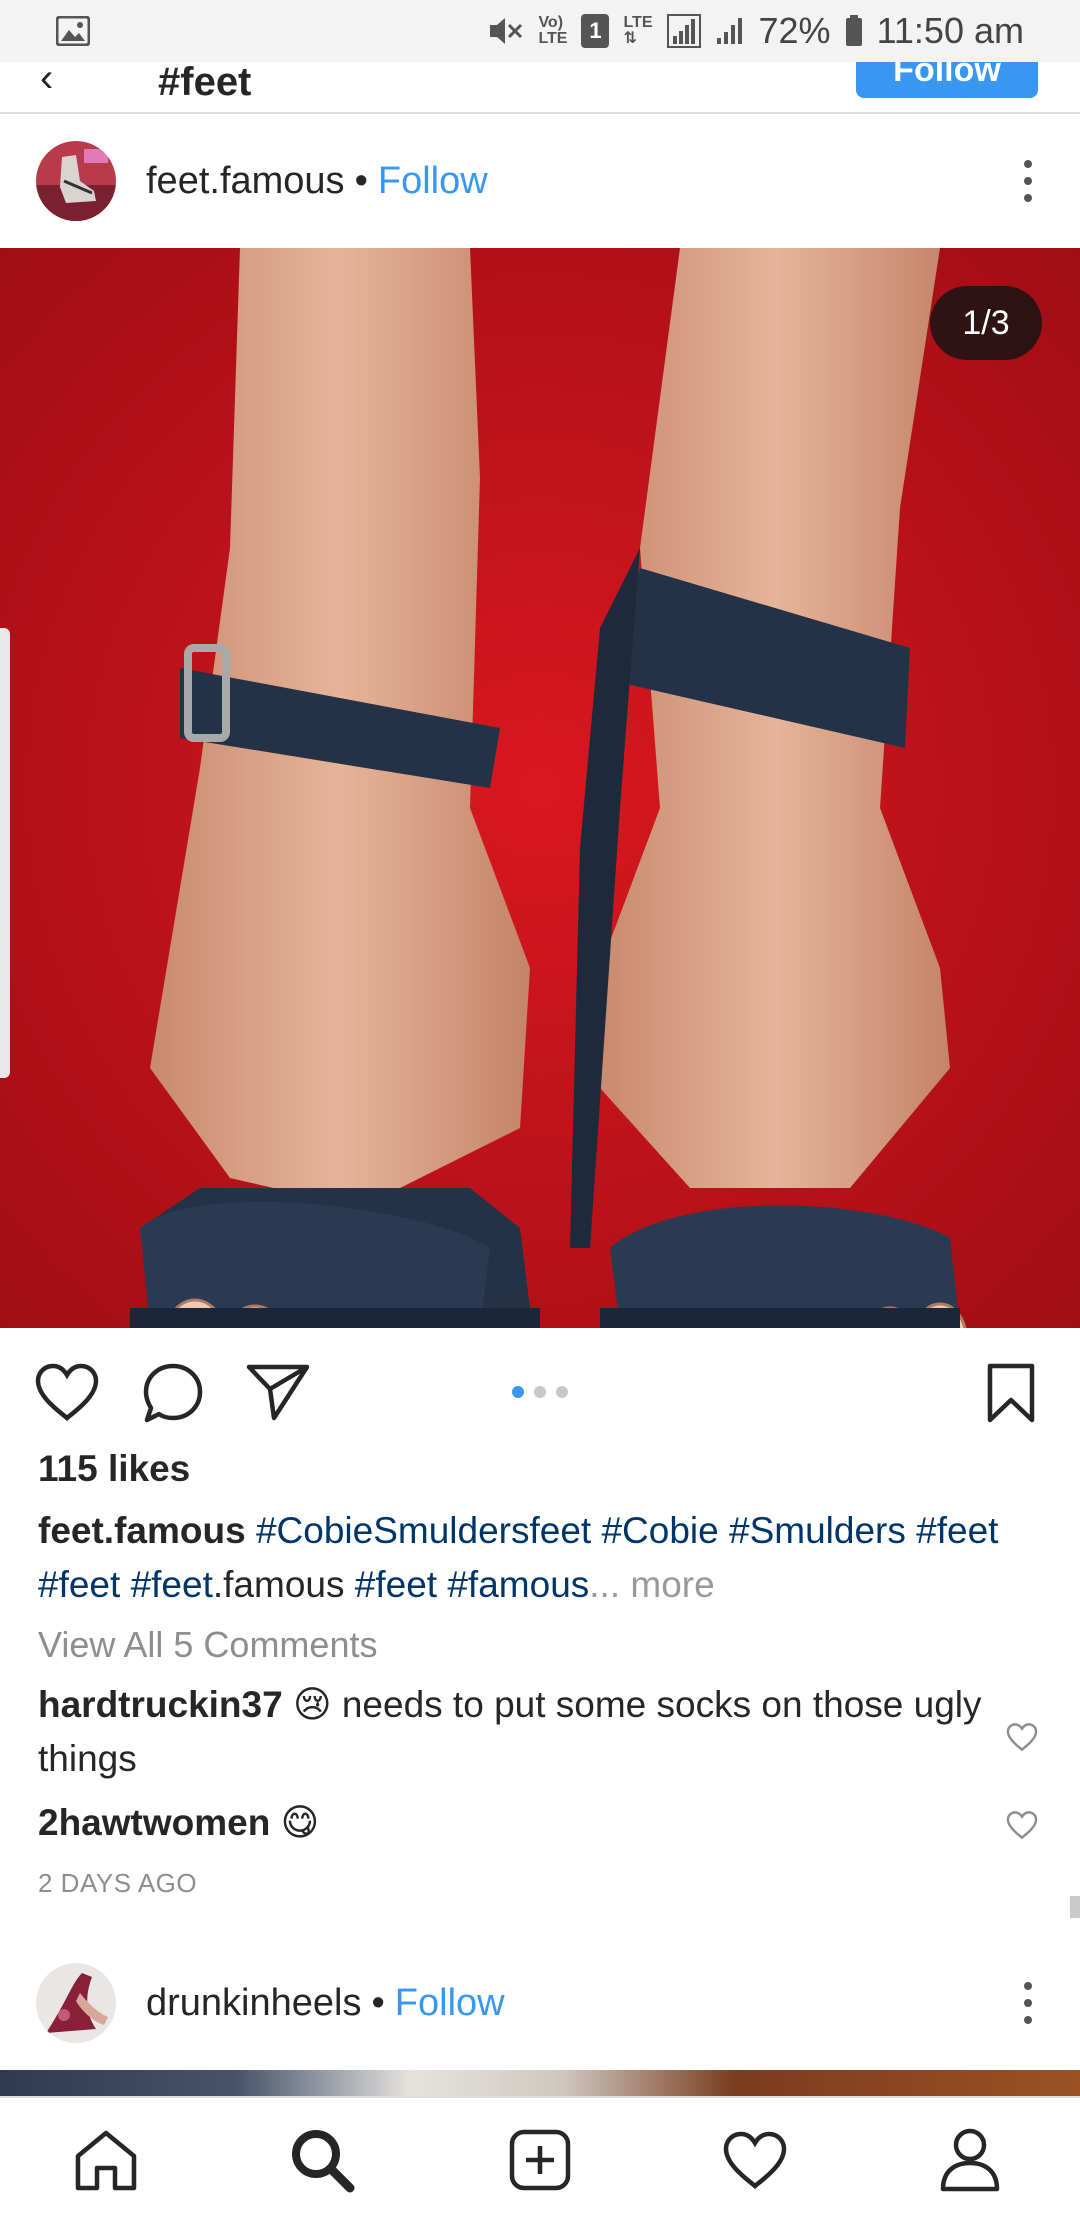 This screenshot has width=1080, height=2220. What do you see at coordinates (553, 38) in the screenshot?
I see `volte-sub-label: LTE` at bounding box center [553, 38].